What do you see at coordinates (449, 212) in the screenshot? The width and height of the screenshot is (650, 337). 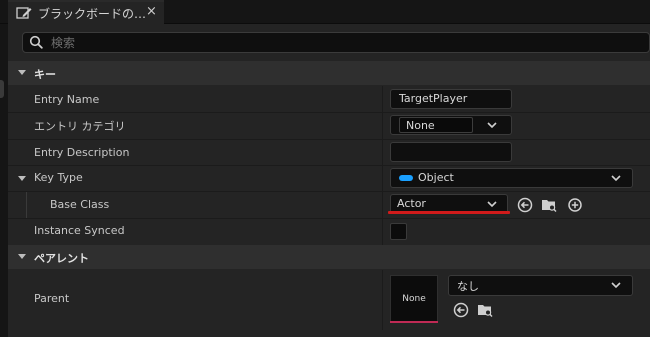 I see `highlight-underline` at bounding box center [449, 212].